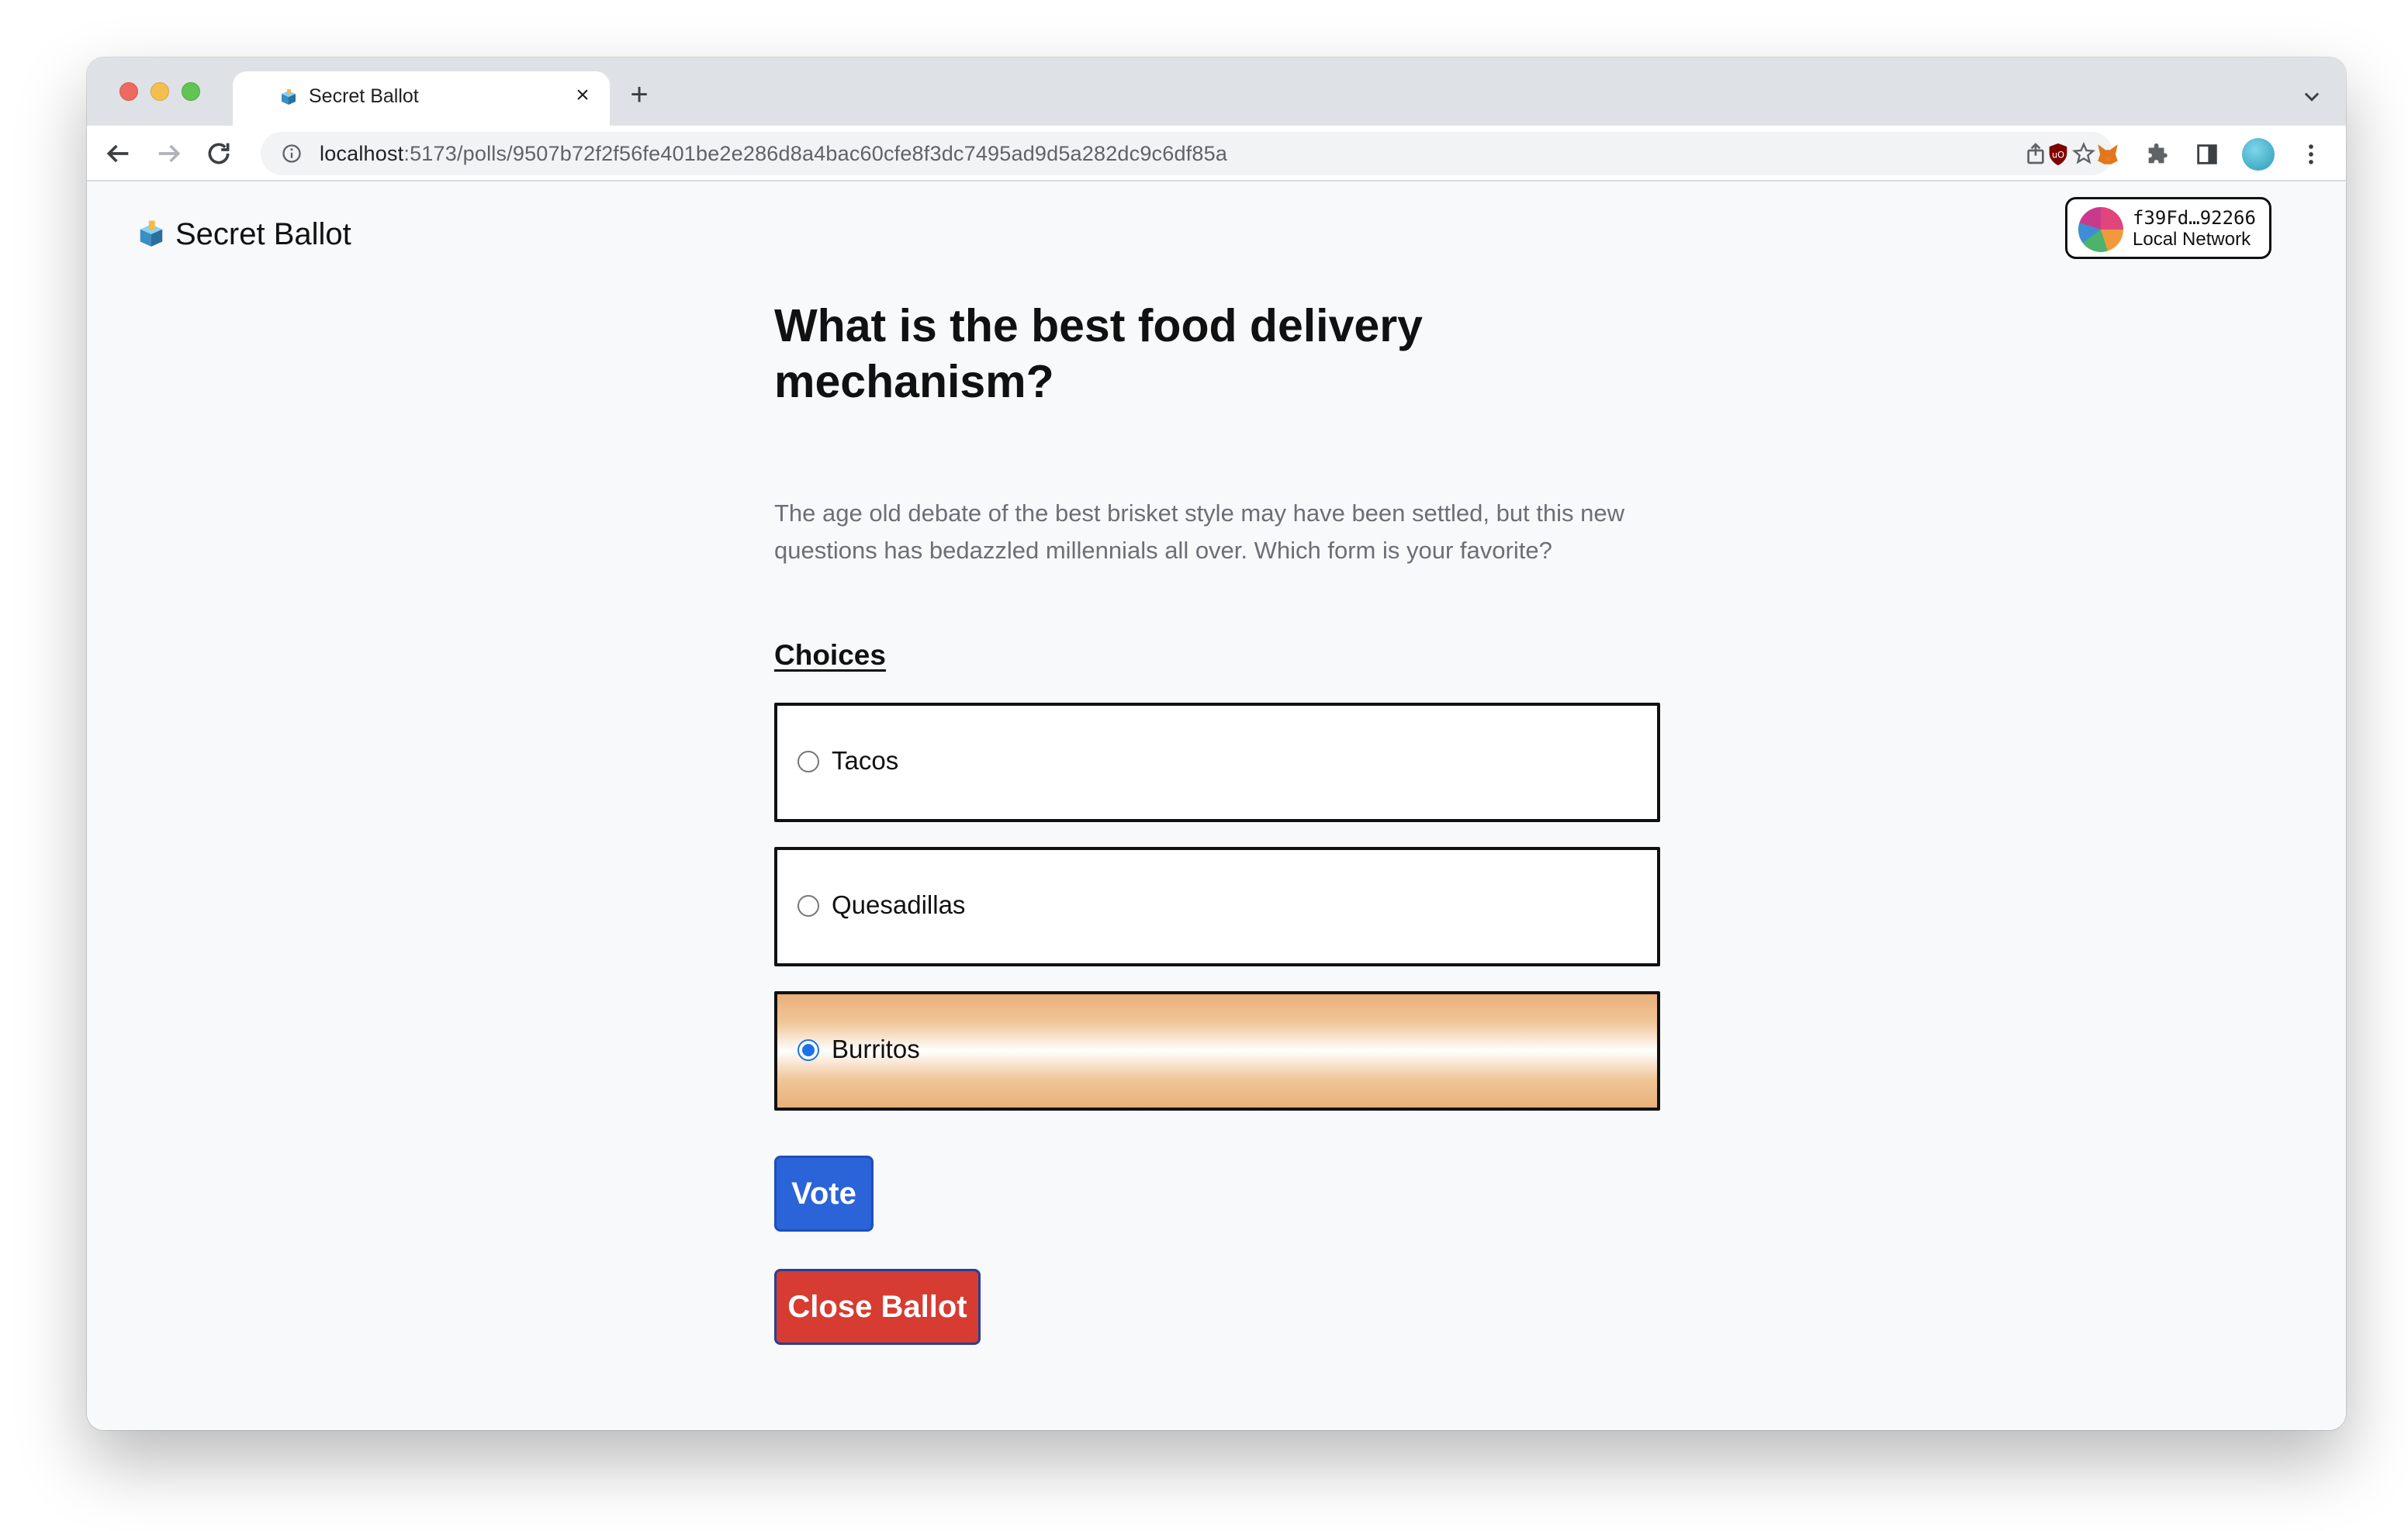 This screenshot has width=2408, height=1531. I want to click on more-menu-icon, so click(2311, 154).